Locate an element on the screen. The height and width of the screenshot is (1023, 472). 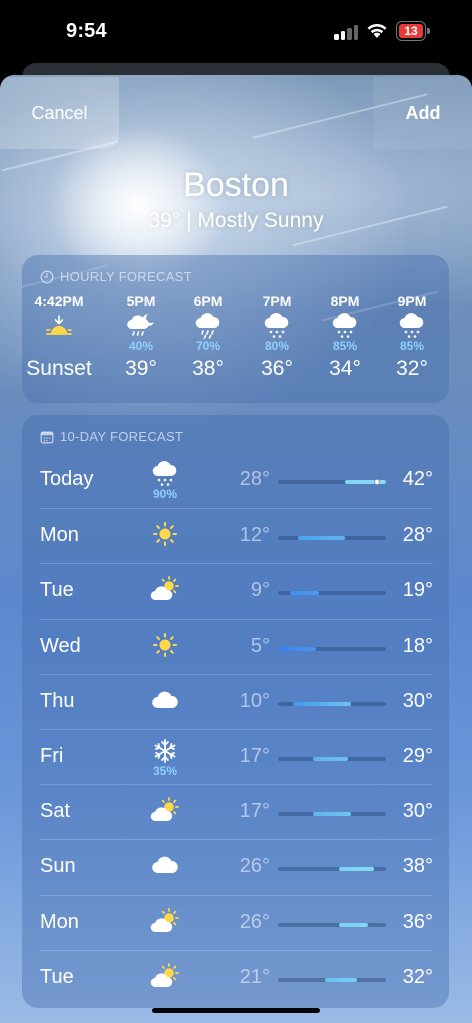
daily-day: Today is located at coordinates (67, 479).